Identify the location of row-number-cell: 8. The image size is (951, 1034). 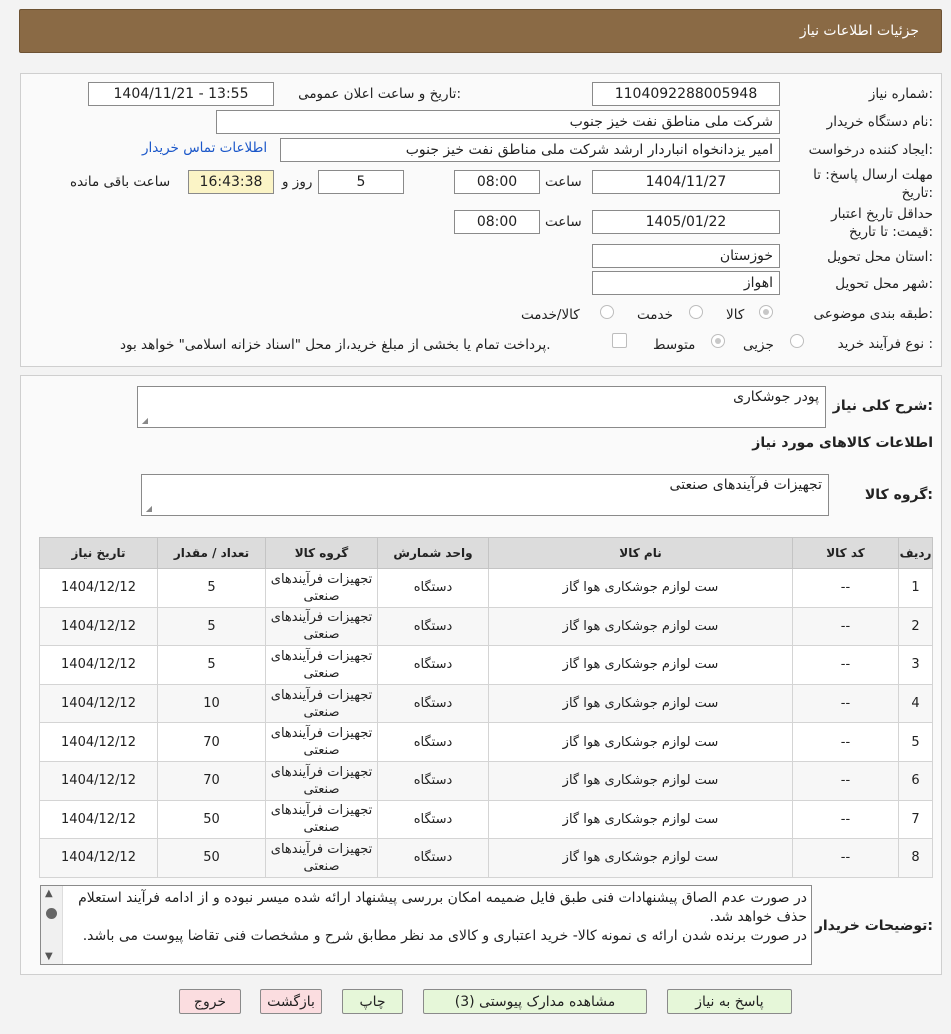
(915, 858).